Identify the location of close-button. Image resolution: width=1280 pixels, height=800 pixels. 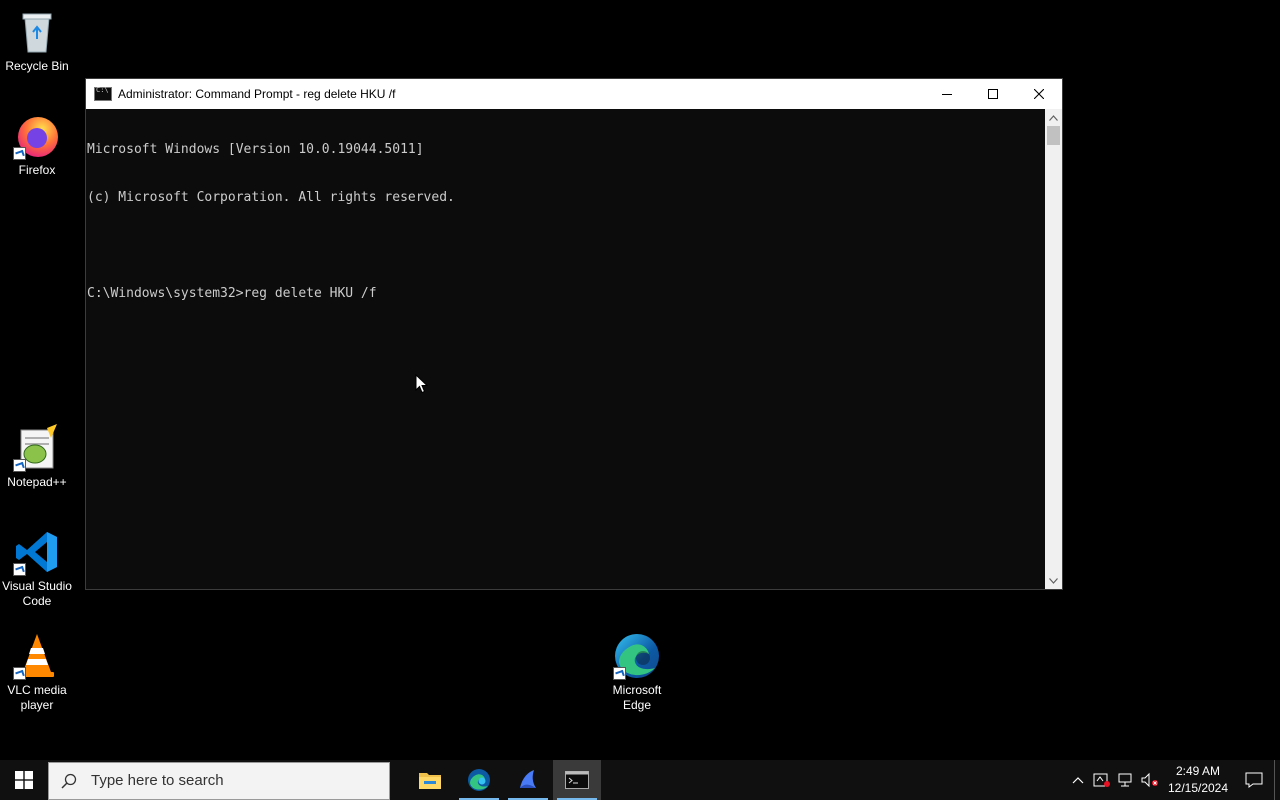
(1039, 94).